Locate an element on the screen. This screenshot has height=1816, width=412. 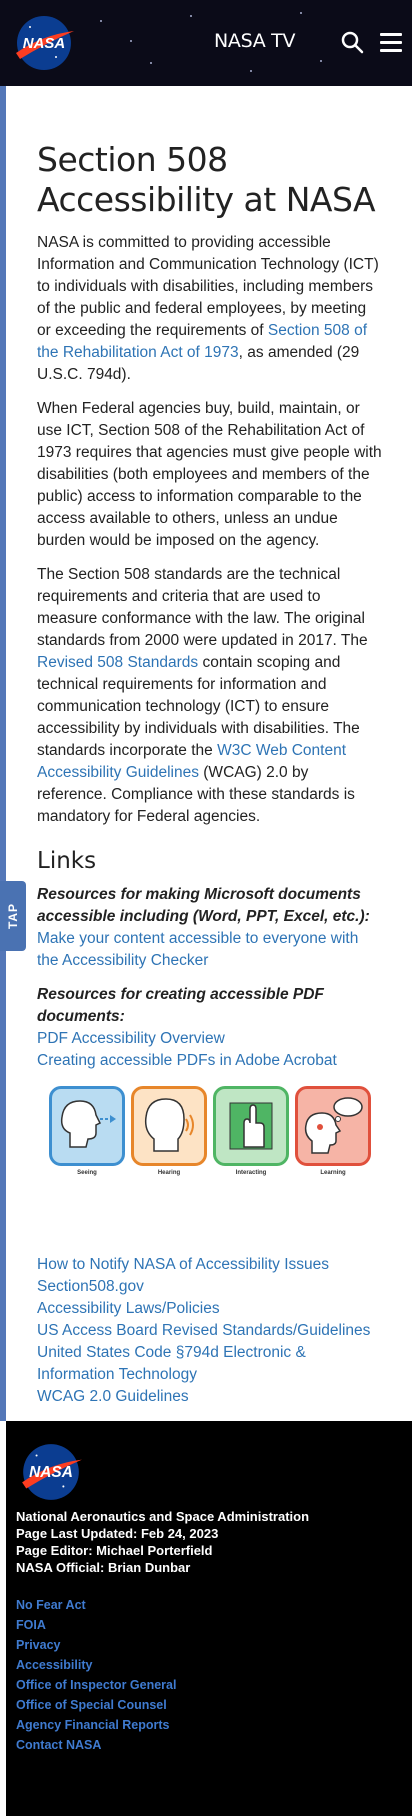
tap-tab: TAP is located at coordinates (13, 916).